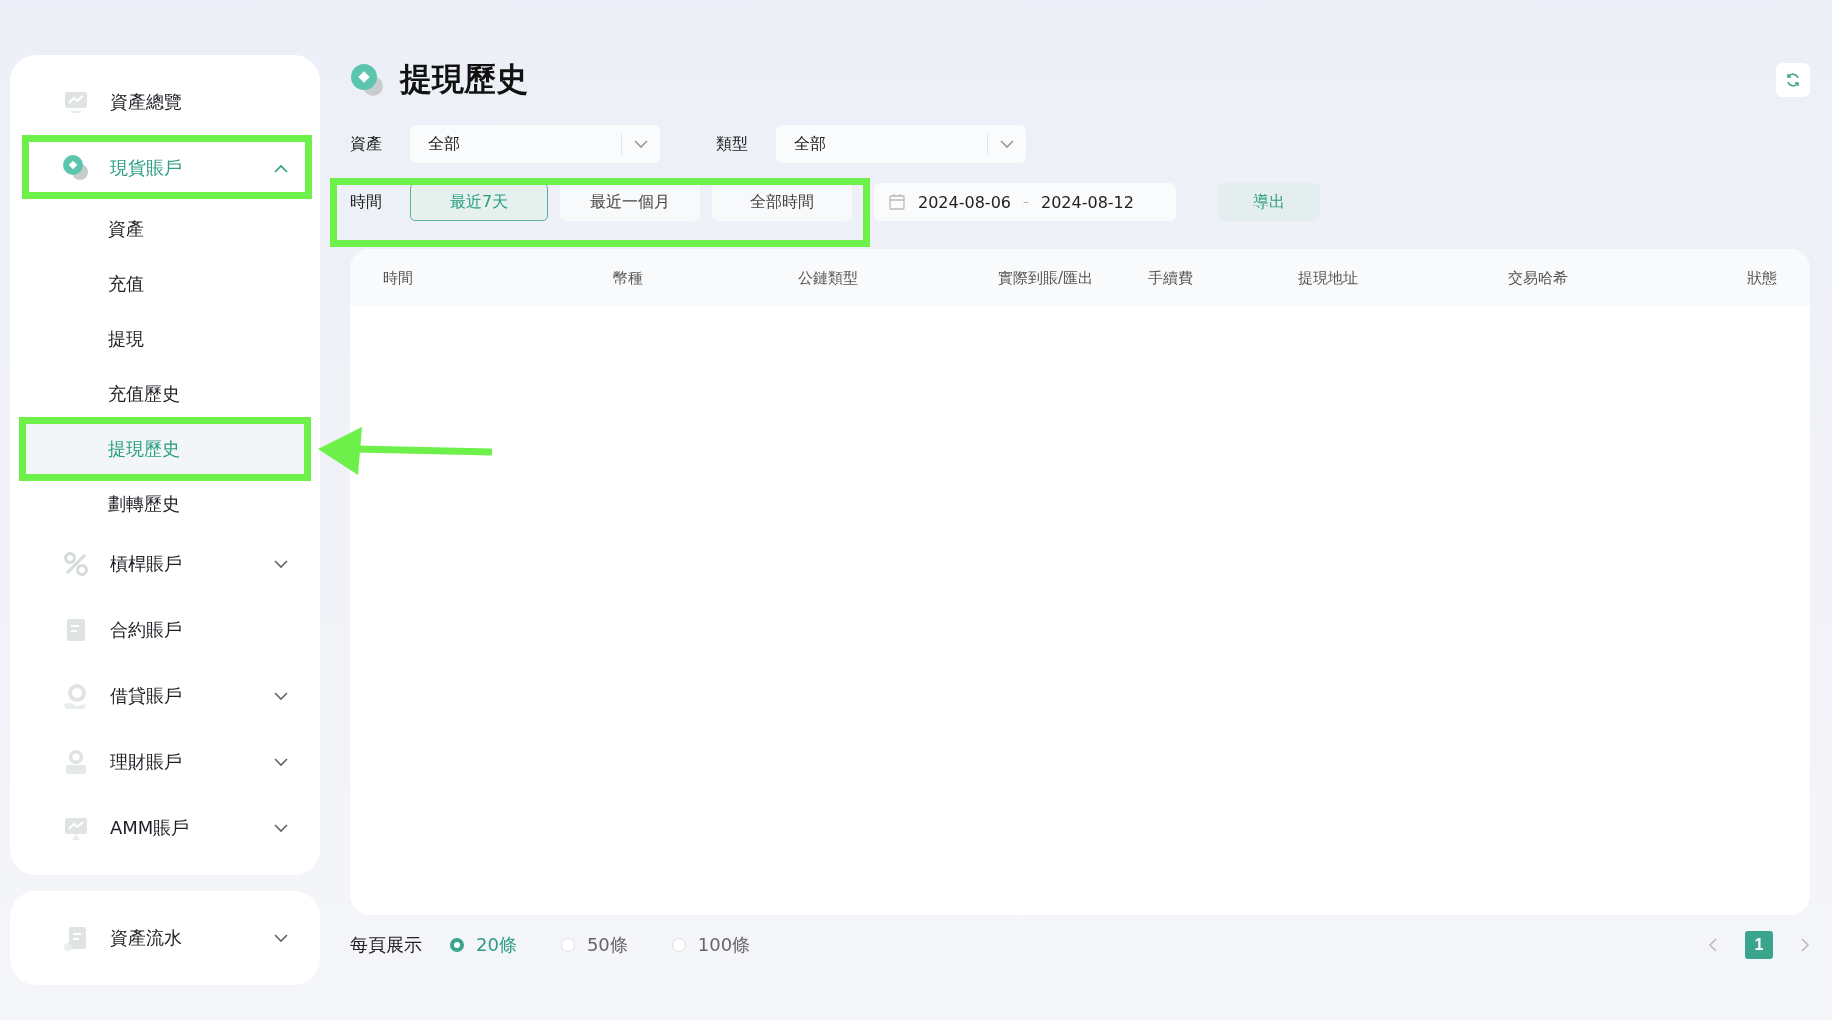  Describe the element at coordinates (1761, 278) in the screenshot. I see `column-header: 狀態` at that location.